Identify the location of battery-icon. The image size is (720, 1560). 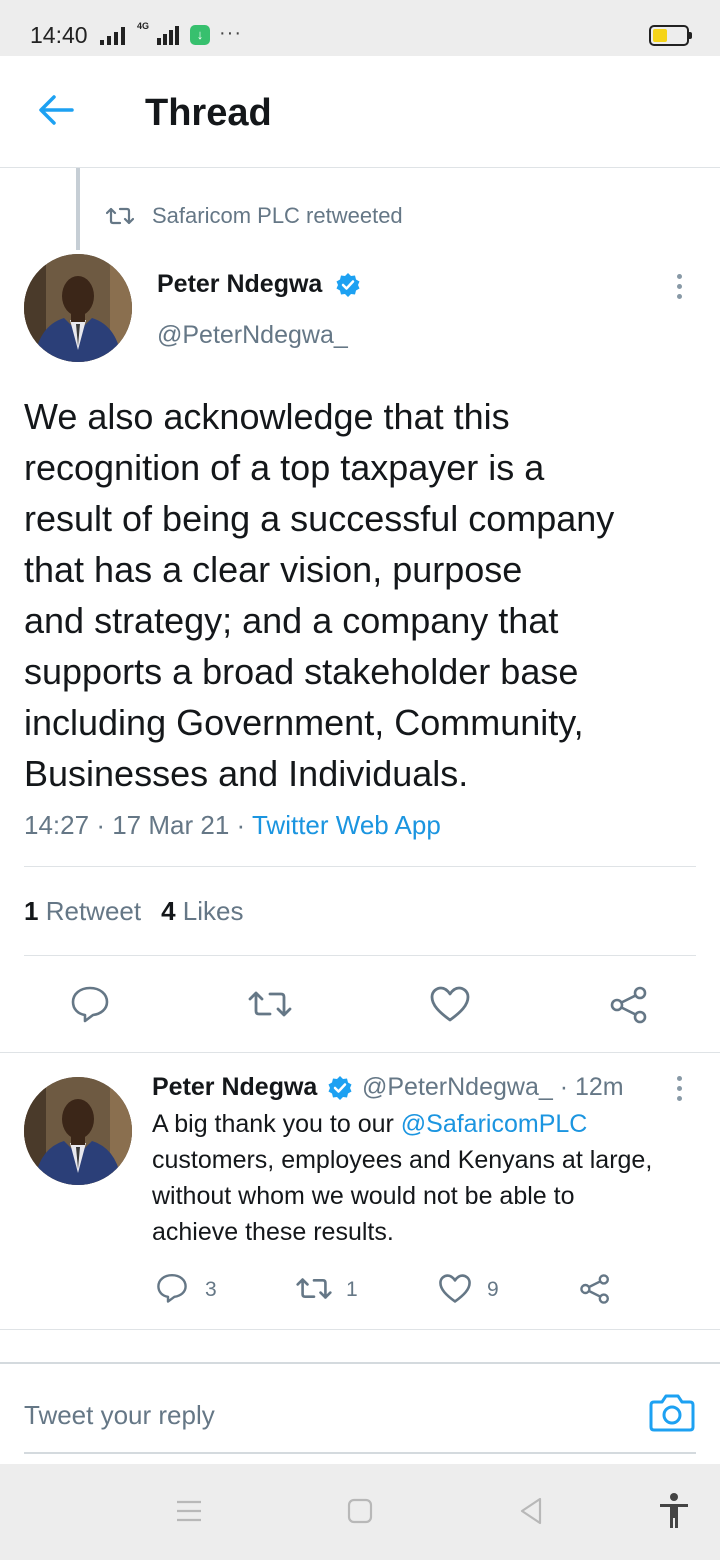
(670, 35).